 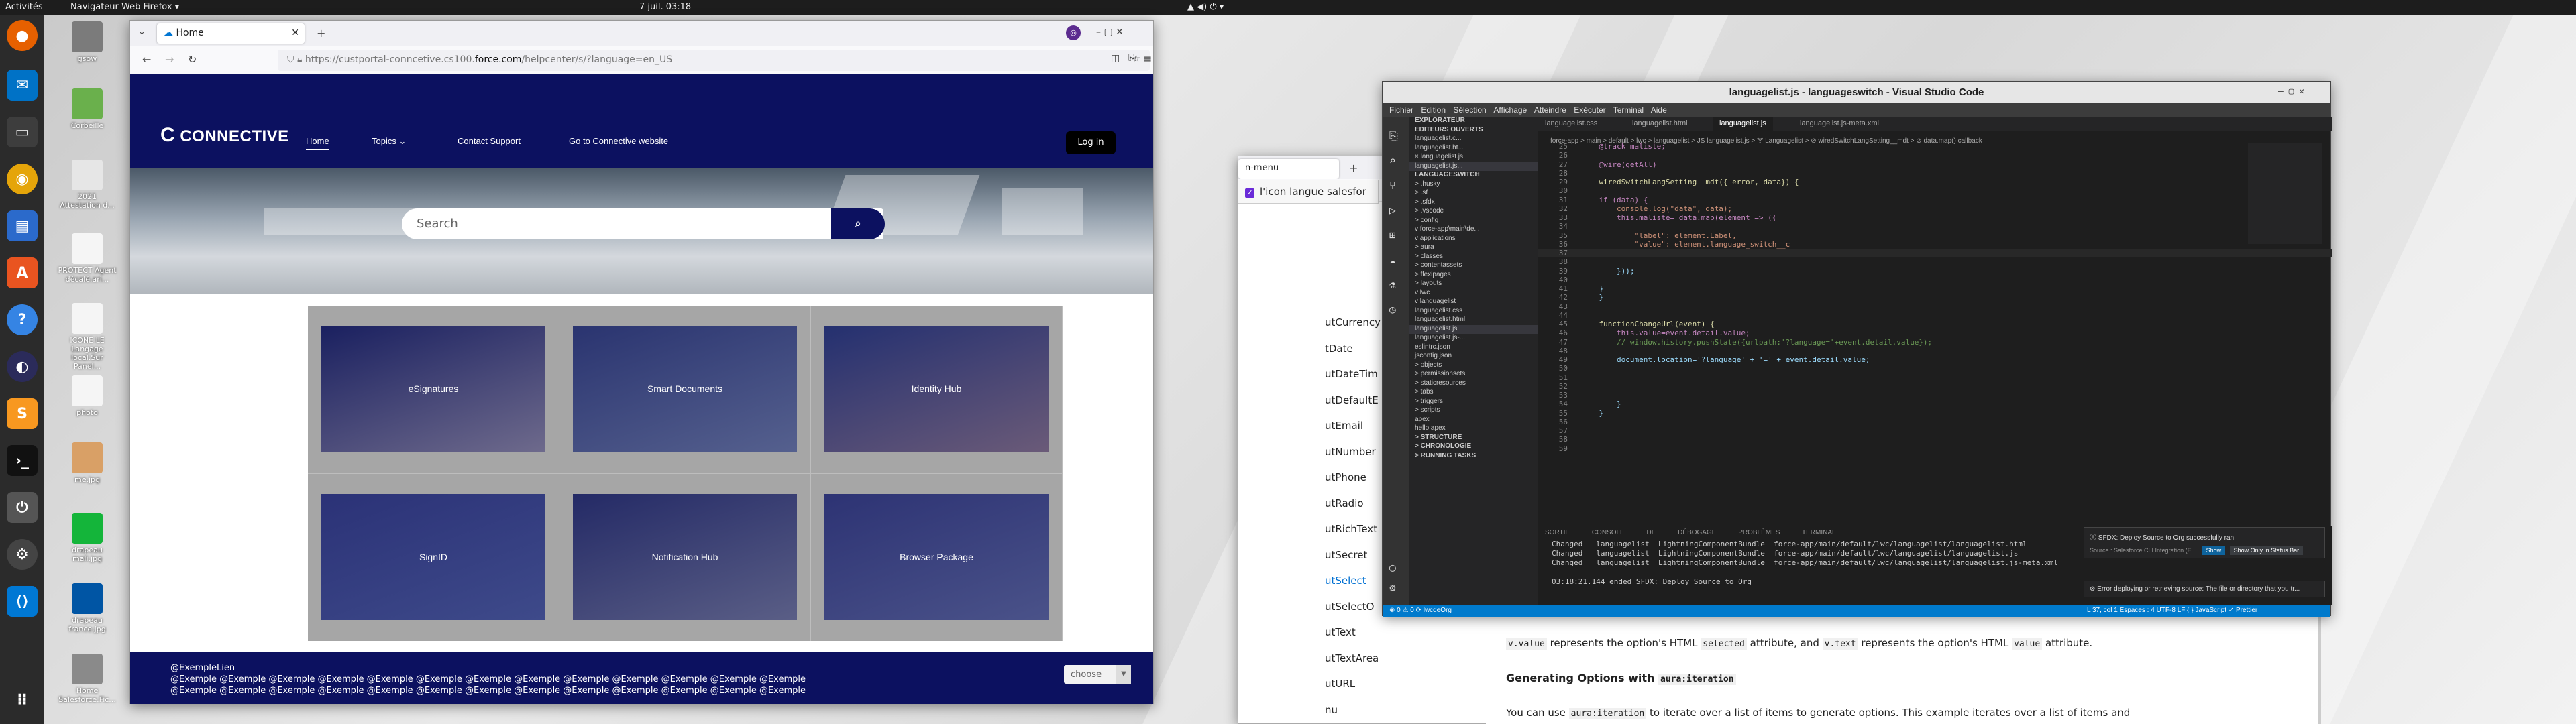 I want to click on explorer-item: × languagelist.js, so click(x=1473, y=157).